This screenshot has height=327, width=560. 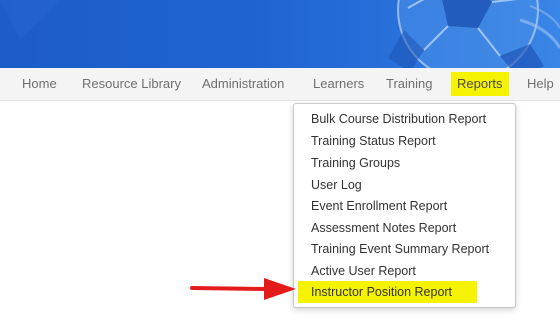 What do you see at coordinates (379, 206) in the screenshot?
I see `menu-item-event-enrollment-report: Event Enrollment Report` at bounding box center [379, 206].